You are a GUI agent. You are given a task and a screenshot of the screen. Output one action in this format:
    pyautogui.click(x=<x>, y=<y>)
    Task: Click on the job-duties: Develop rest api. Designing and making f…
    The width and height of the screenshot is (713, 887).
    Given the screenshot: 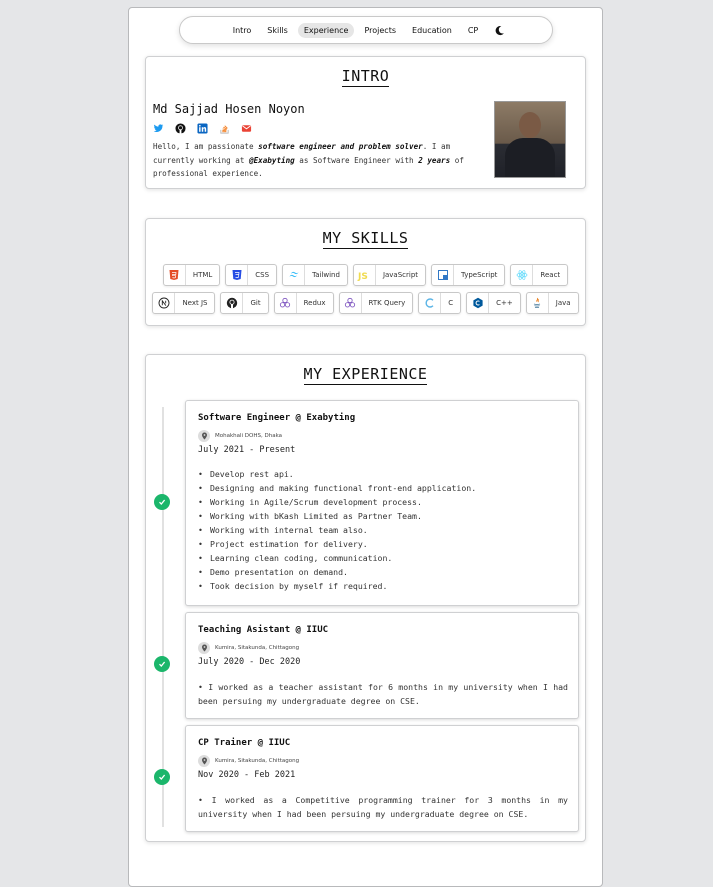 What is the action you would take?
    pyautogui.click(x=337, y=530)
    